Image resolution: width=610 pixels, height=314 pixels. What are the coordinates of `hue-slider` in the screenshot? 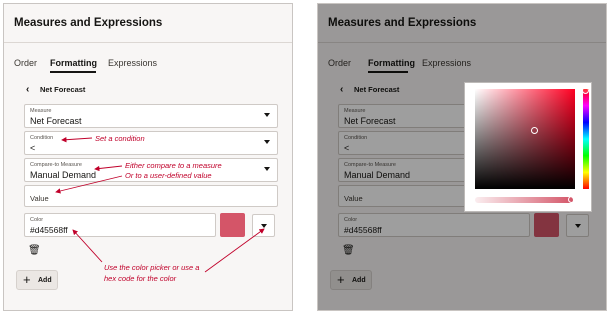 It's located at (586, 139).